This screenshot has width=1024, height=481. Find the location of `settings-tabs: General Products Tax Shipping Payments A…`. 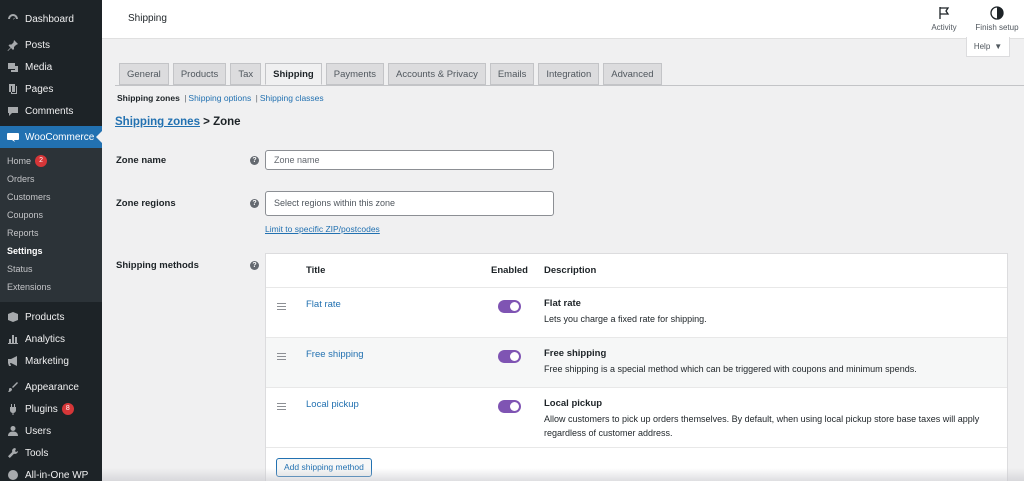

settings-tabs: General Products Tax Shipping Payments A… is located at coordinates (390, 74).